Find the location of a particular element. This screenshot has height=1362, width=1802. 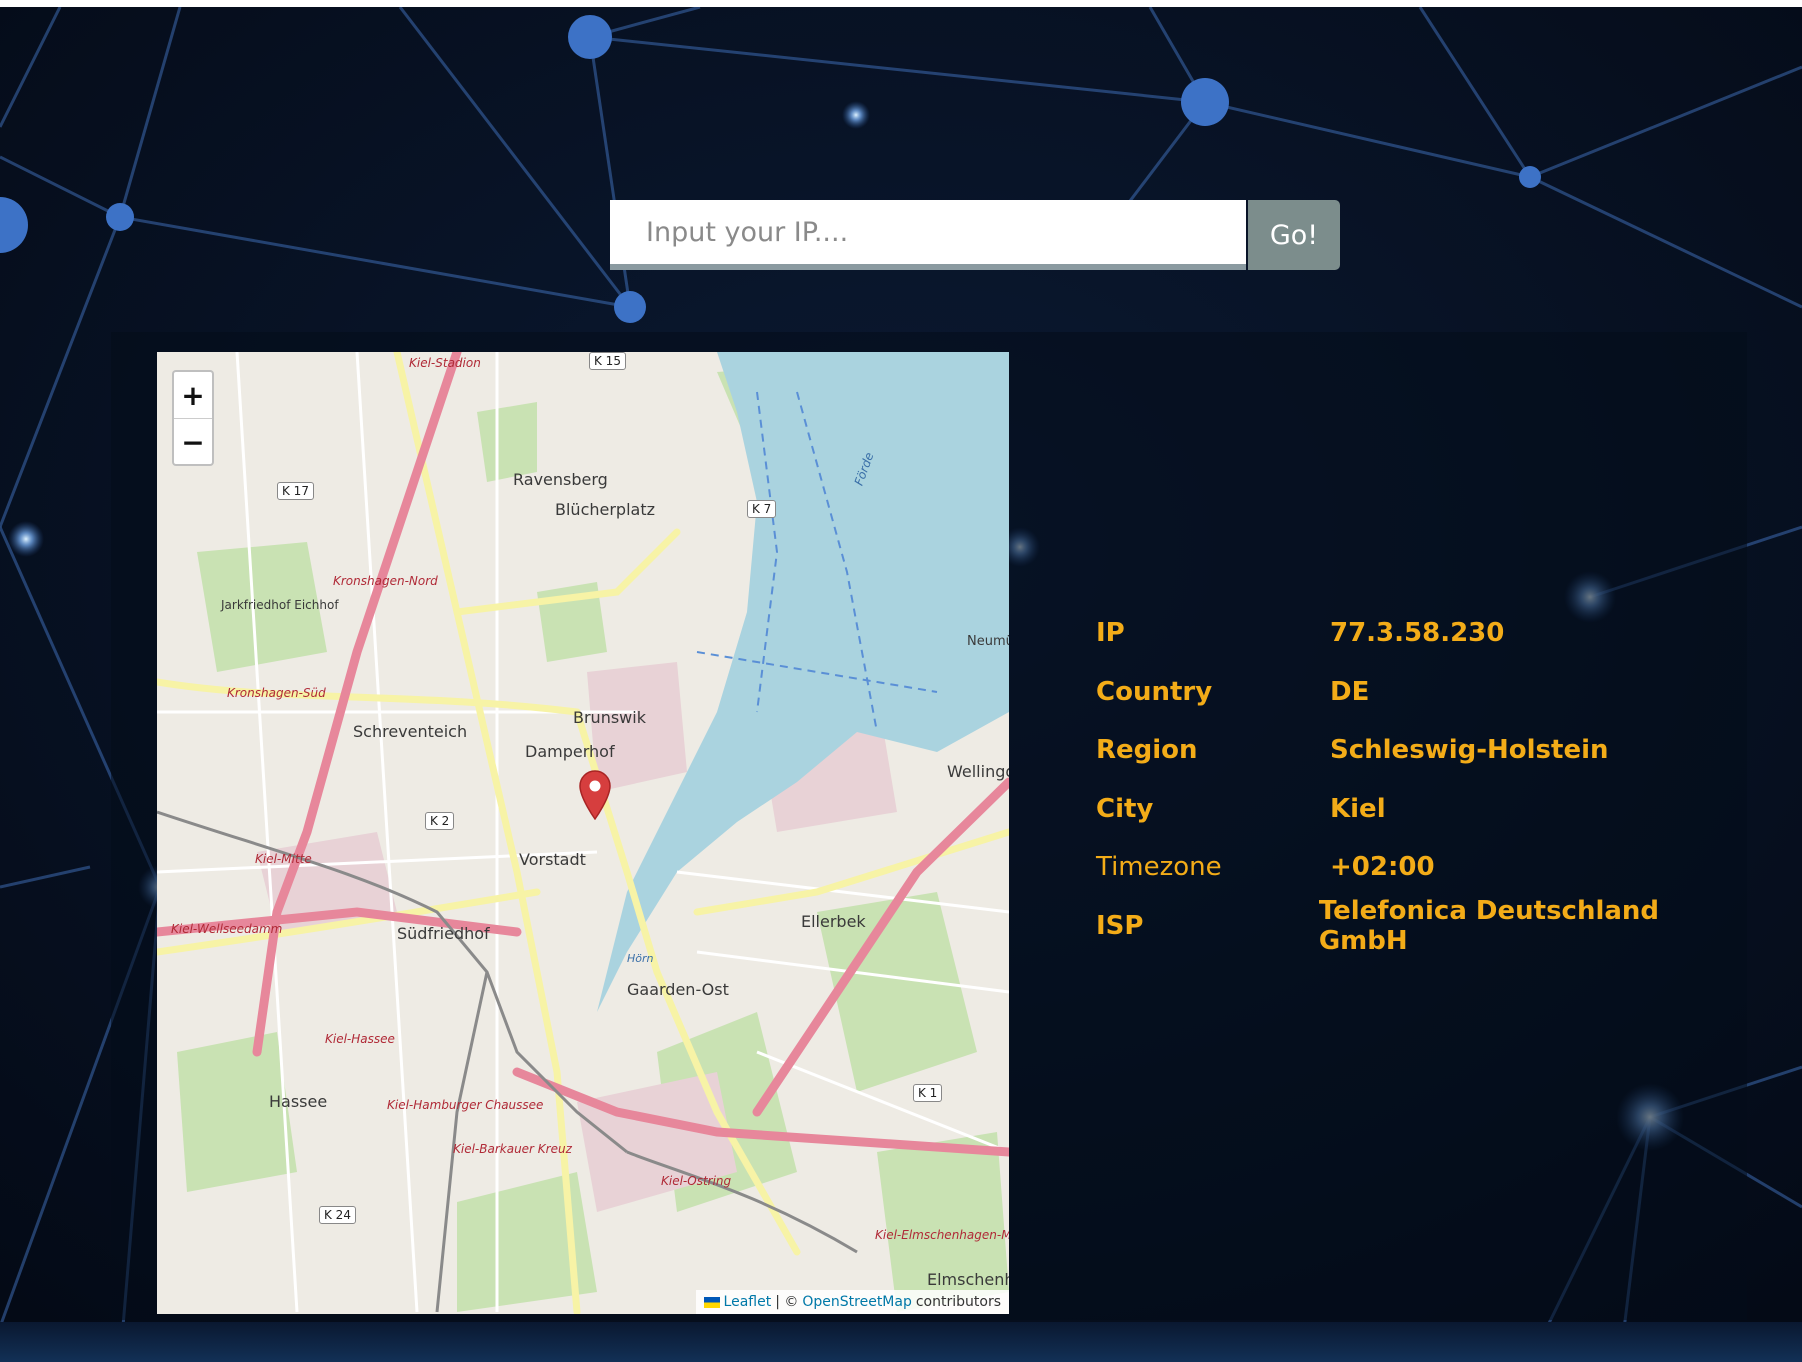

map-station-label: Kiel-Hassee is located at coordinates (360, 1039).